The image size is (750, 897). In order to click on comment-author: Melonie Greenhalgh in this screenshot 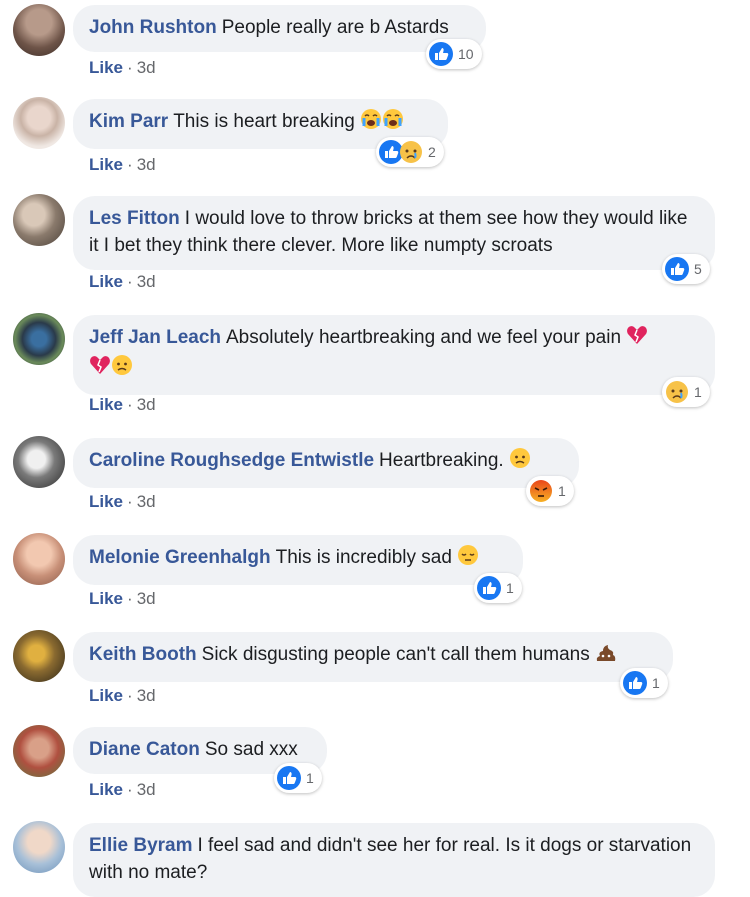, I will do `click(180, 557)`.